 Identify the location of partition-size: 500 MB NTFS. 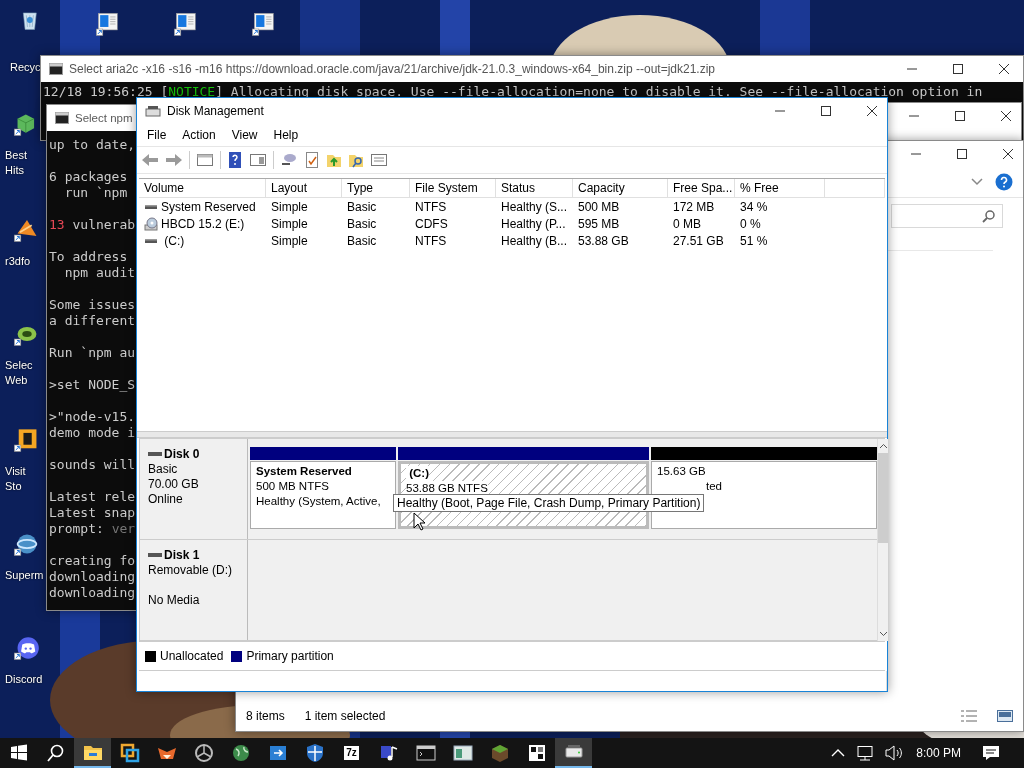
(292, 486).